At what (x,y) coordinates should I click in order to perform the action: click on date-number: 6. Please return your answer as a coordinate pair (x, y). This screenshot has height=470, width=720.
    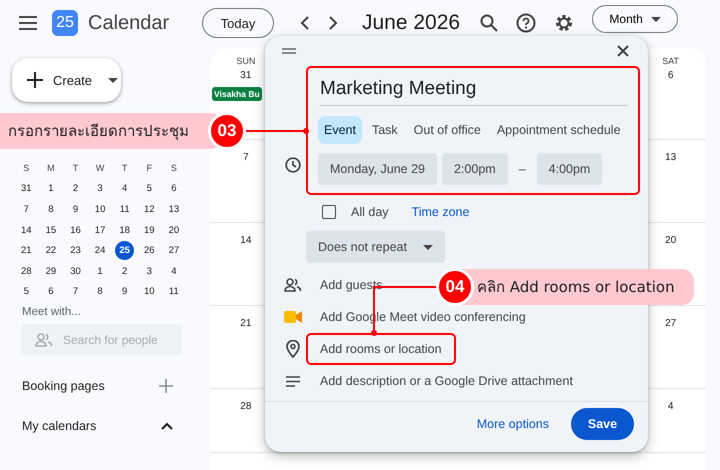
    Looking at the image, I should click on (671, 75).